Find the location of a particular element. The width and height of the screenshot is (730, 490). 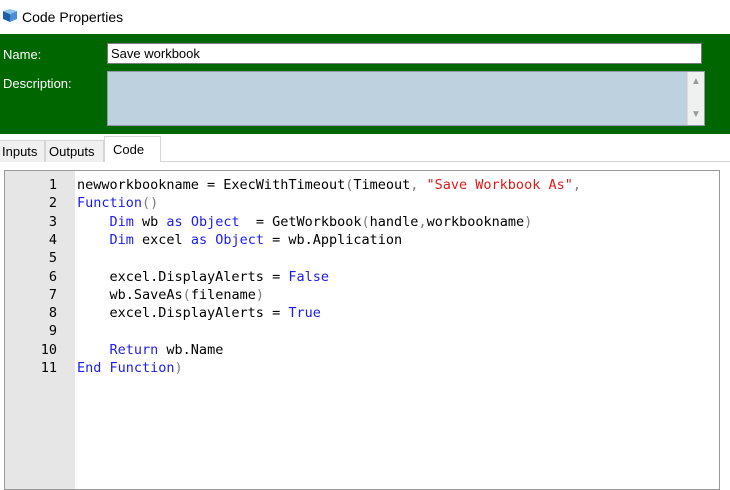

line-number: 5 is located at coordinates (52, 258).